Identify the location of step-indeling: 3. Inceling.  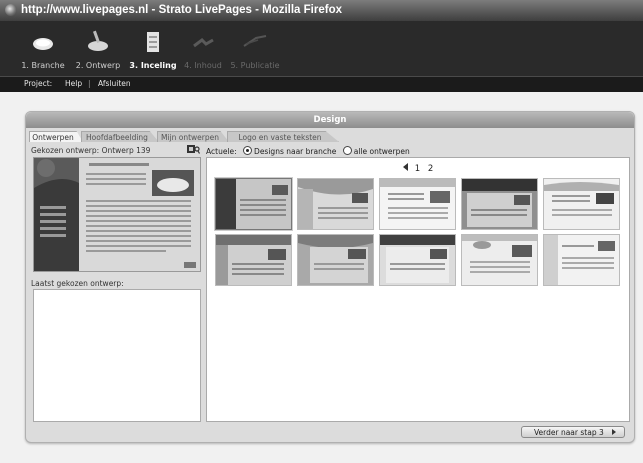
(153, 48).